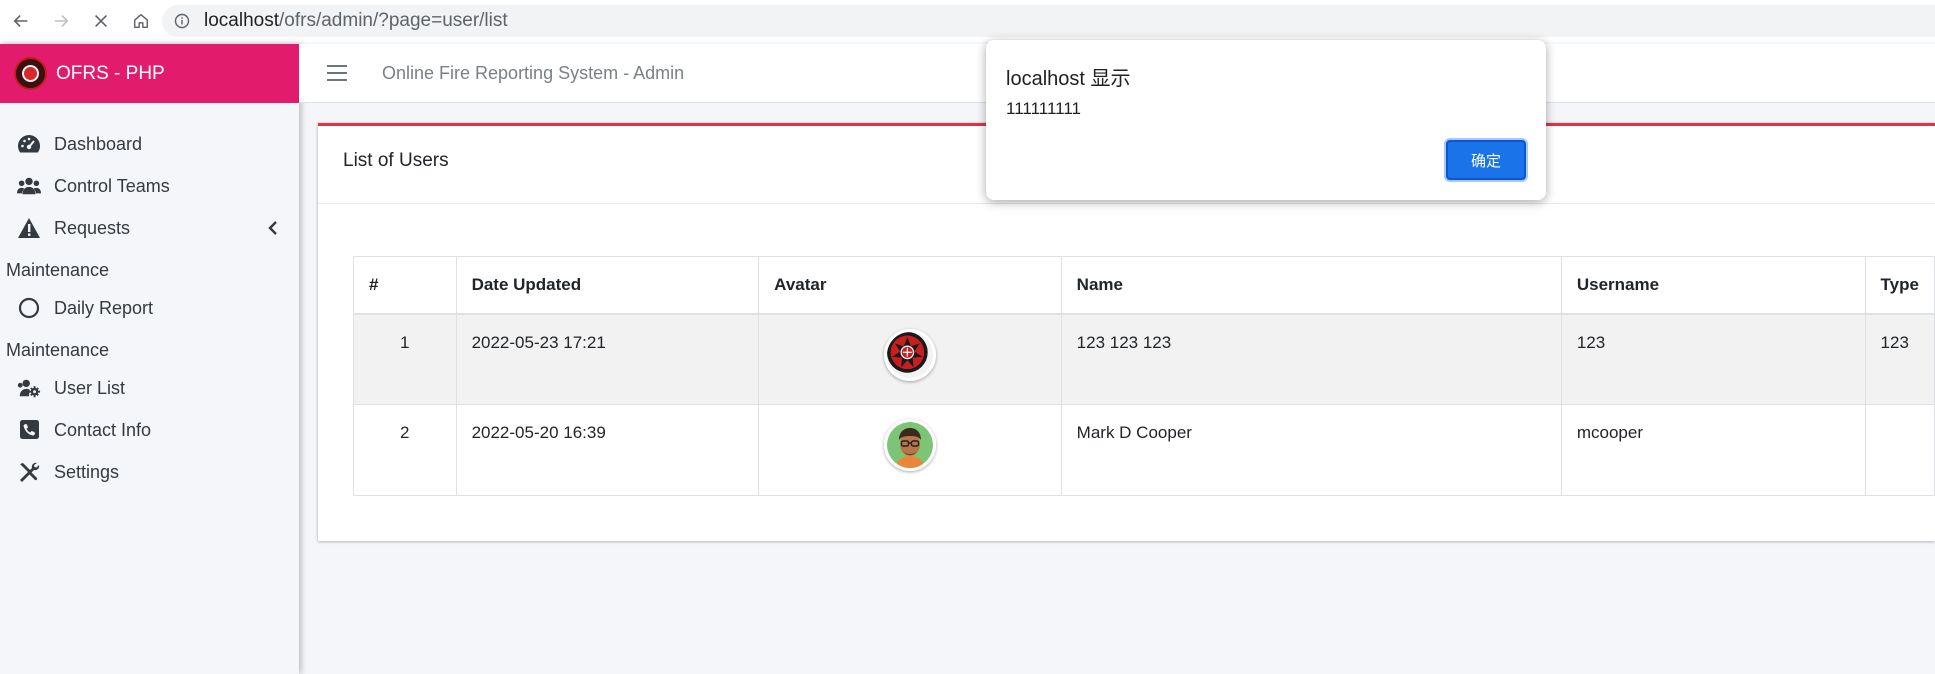 Image resolution: width=1935 pixels, height=674 pixels. Describe the element at coordinates (393, 20) in the screenshot. I see `url-path: /ofrs/admin/?page=user/list` at that location.